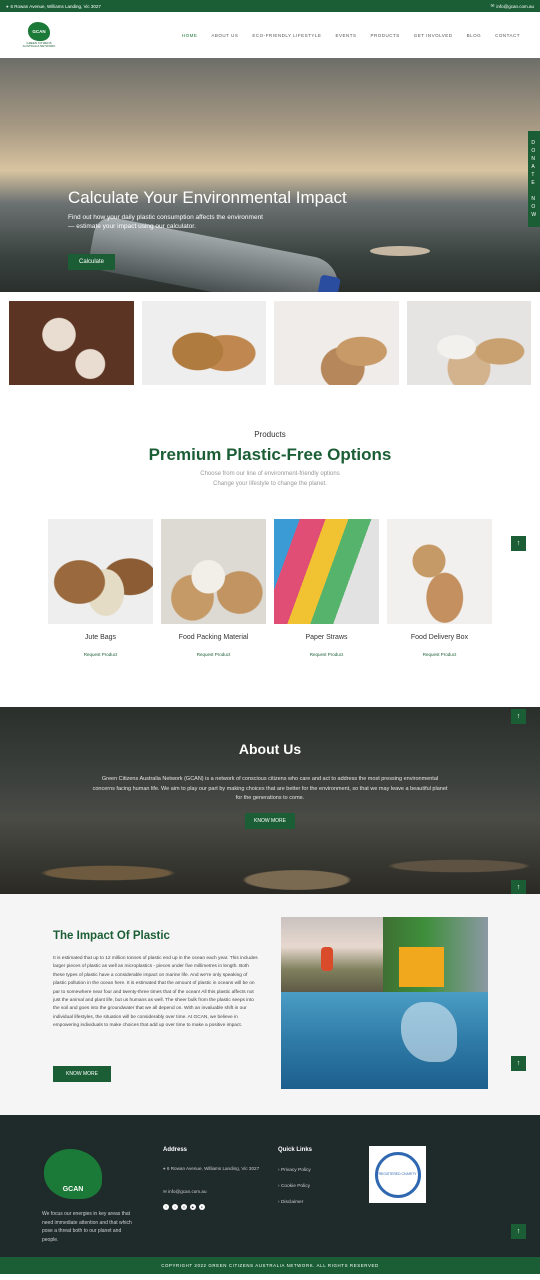 This screenshot has width=540, height=1280. I want to click on about-title: About Us, so click(270, 749).